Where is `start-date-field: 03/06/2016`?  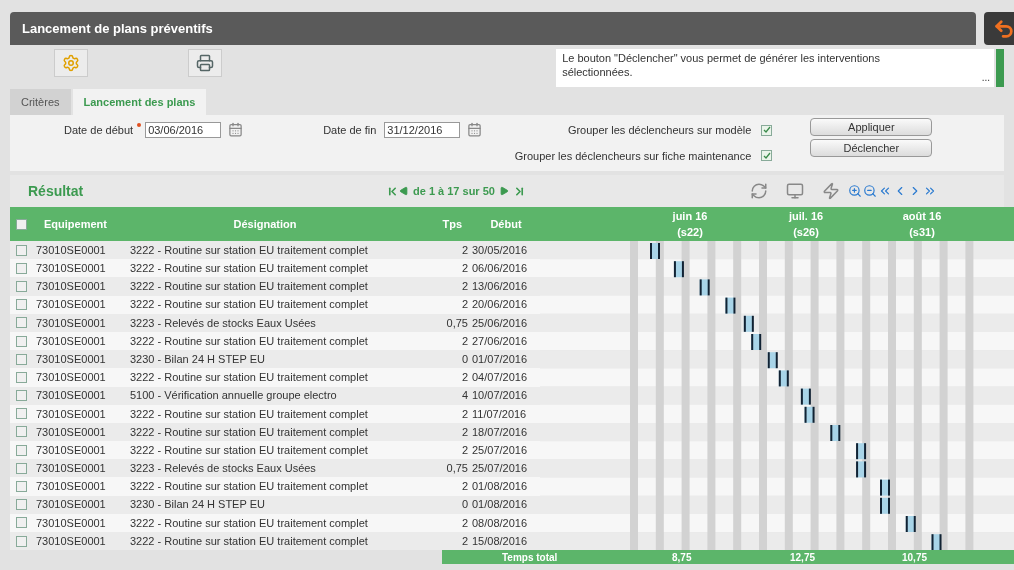
start-date-field: 03/06/2016 is located at coordinates (183, 130).